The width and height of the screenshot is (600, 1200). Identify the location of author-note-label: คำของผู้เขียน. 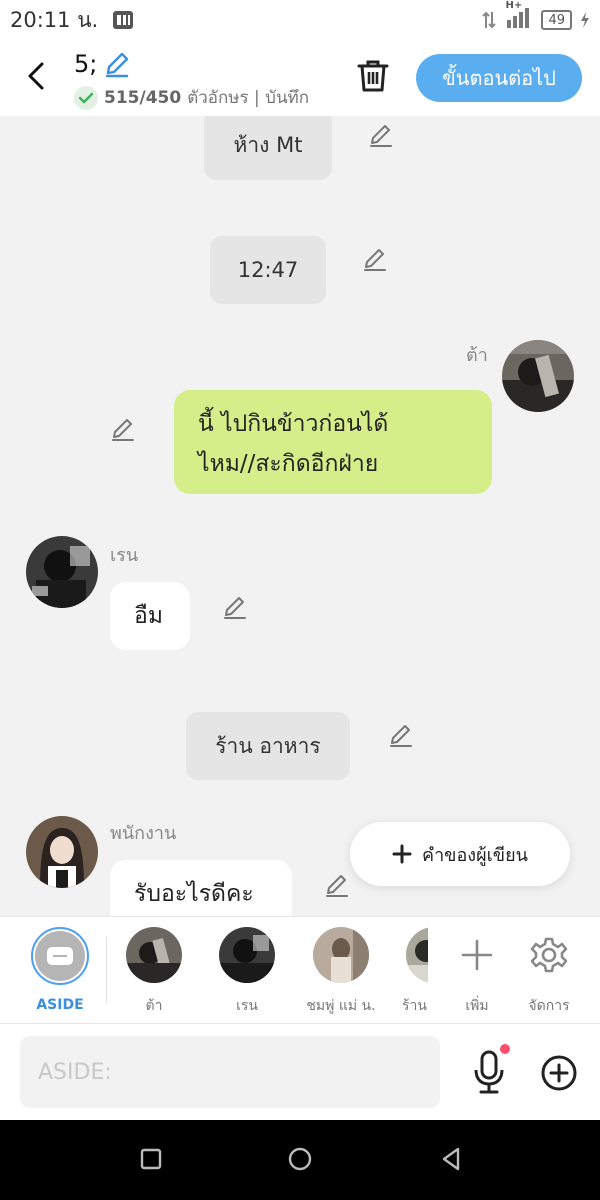
(475, 855).